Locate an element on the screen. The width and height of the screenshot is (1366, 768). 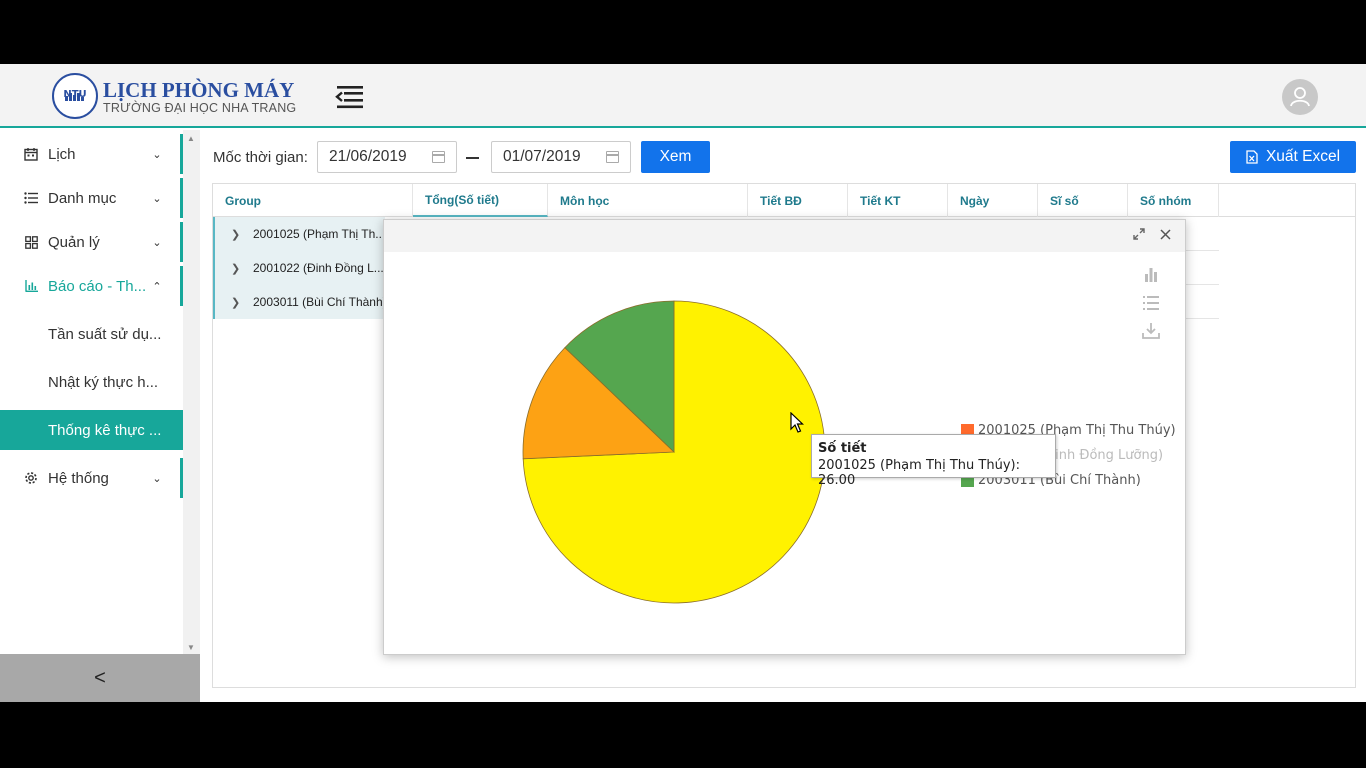
logo: NTU is located at coordinates (75, 96).